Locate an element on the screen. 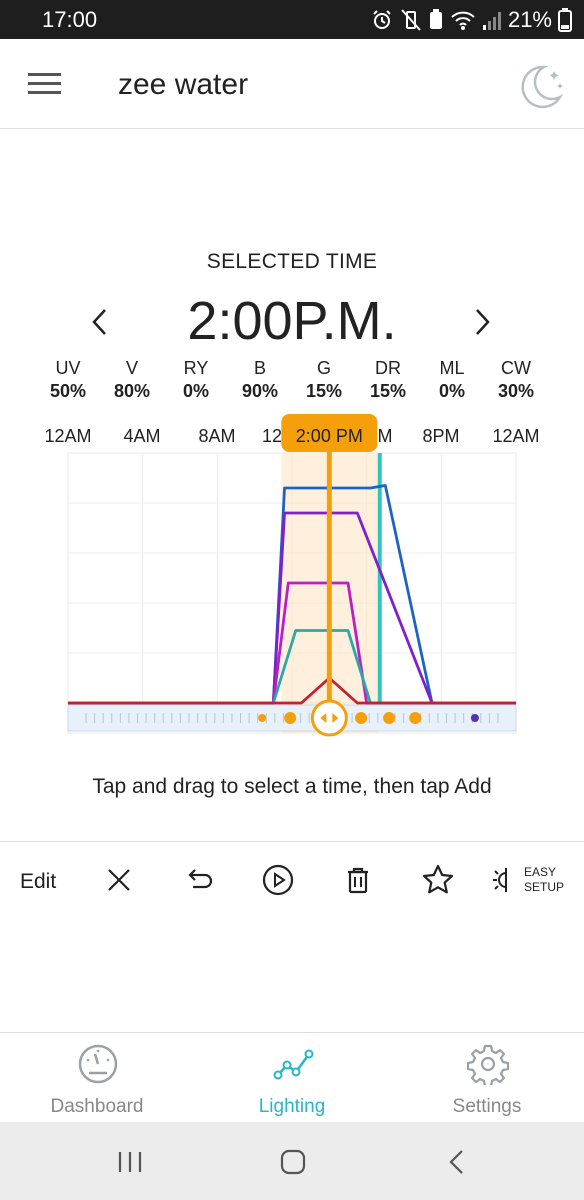  star-icon is located at coordinates (438, 880).